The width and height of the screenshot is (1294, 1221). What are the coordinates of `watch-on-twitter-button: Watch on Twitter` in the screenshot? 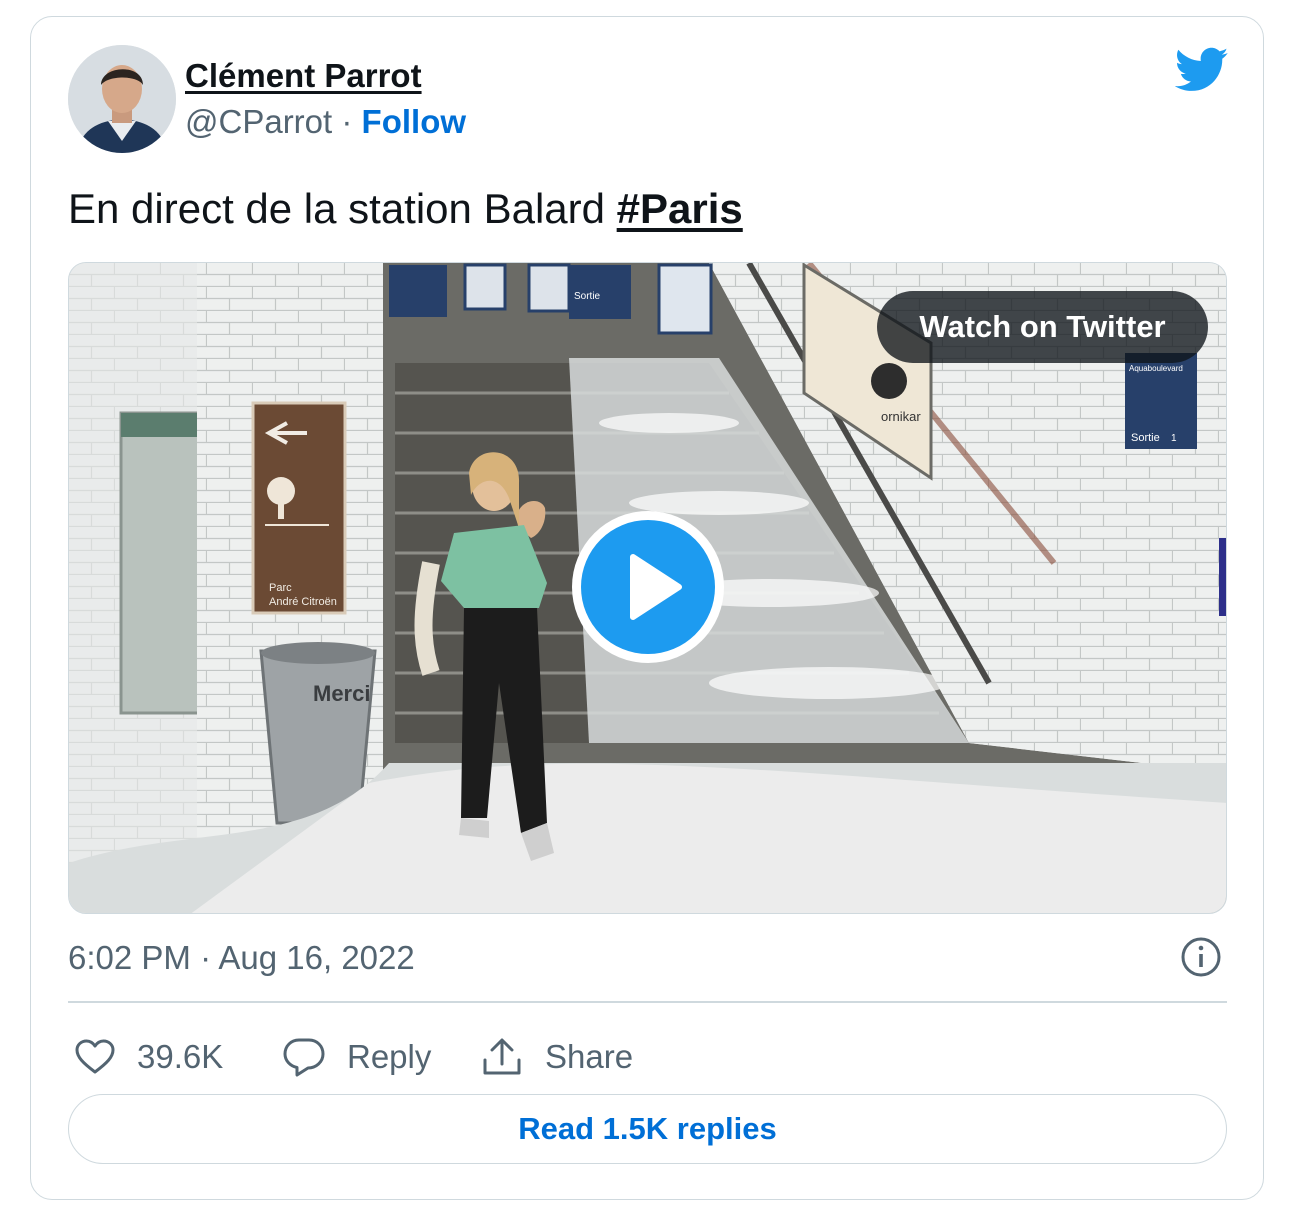 It's located at (1042, 327).